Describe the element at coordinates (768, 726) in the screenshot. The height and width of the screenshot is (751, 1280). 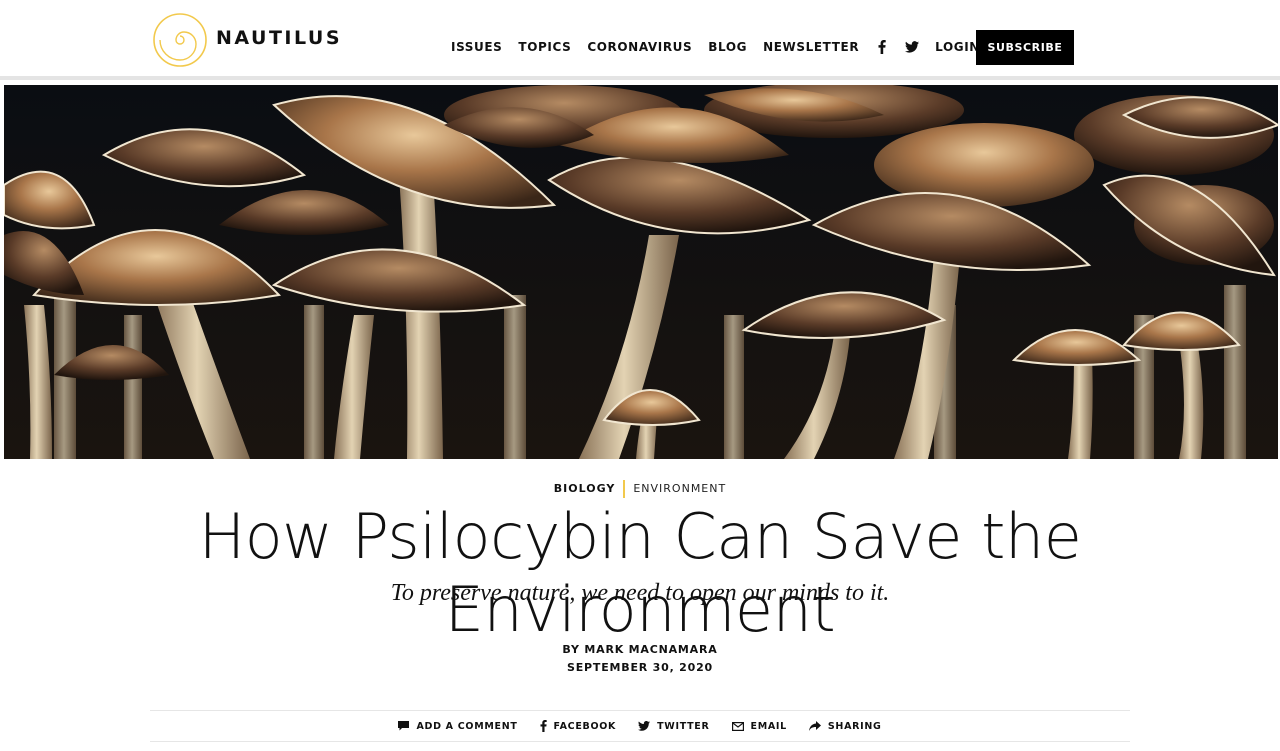
I see `email-share-label: EMAIL` at that location.